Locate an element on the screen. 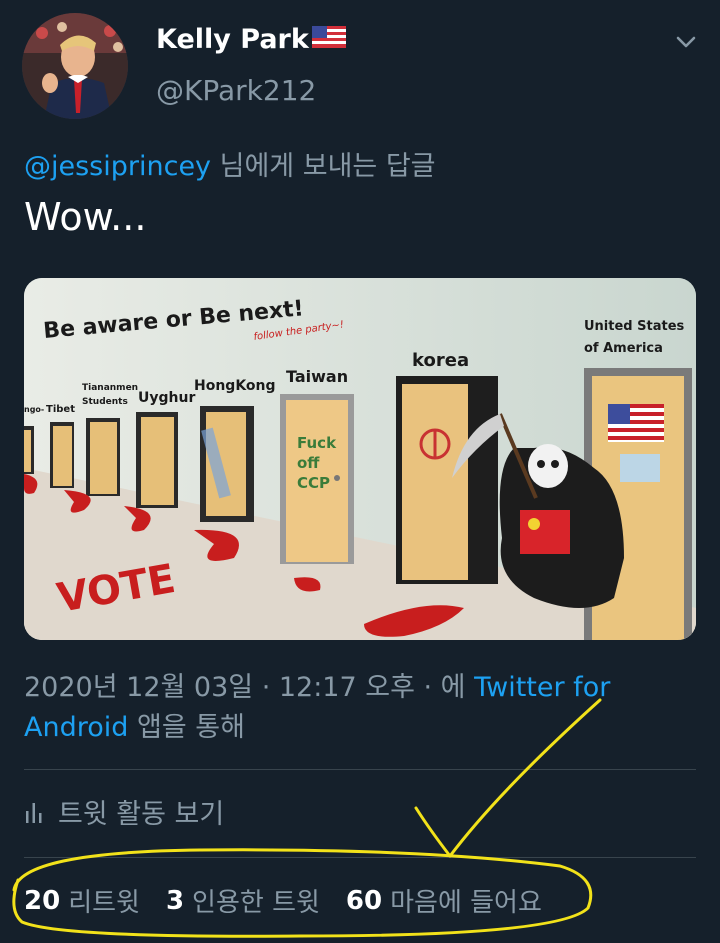 The image size is (720, 943). door-label-taiwan: Taiwan is located at coordinates (317, 376).